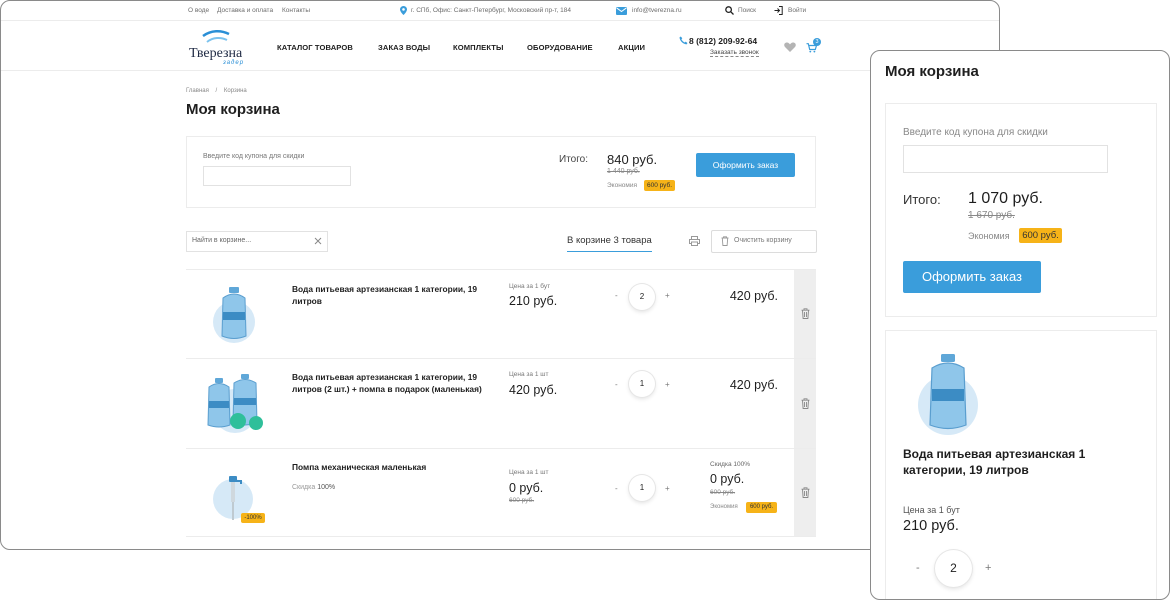 Image resolution: width=1170 pixels, height=600 pixels. Describe the element at coordinates (953, 568) in the screenshot. I see `mobile-qty-value: 2` at that location.